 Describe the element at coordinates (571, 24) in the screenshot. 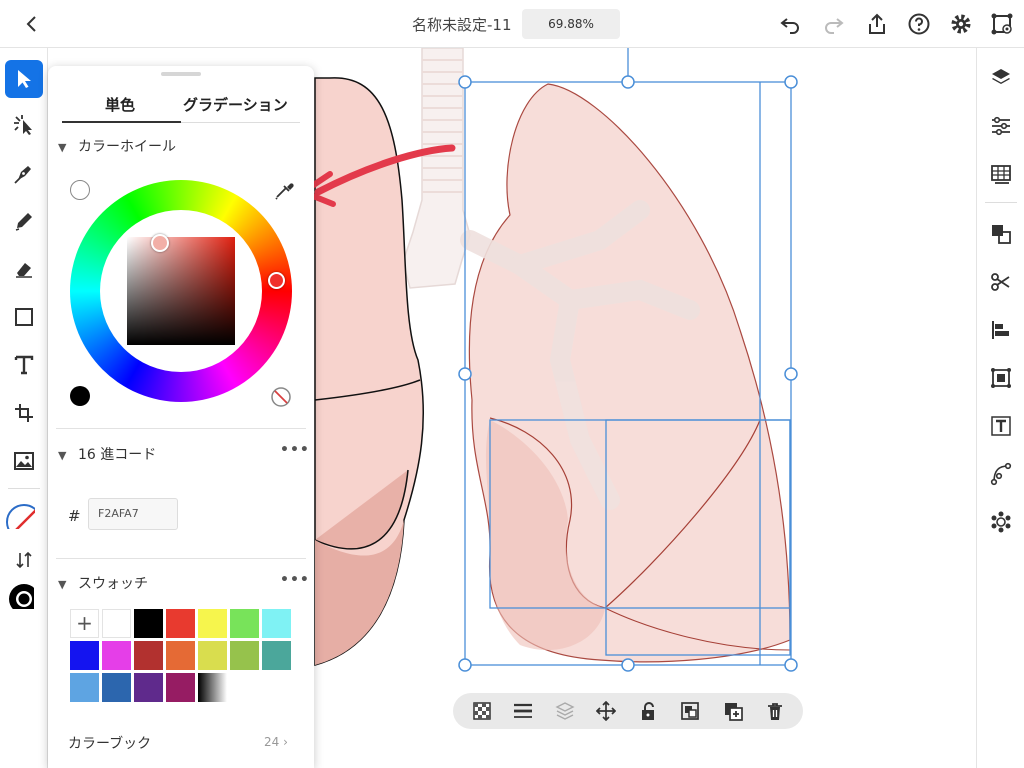

I see `zoom-level: 69.88%` at that location.